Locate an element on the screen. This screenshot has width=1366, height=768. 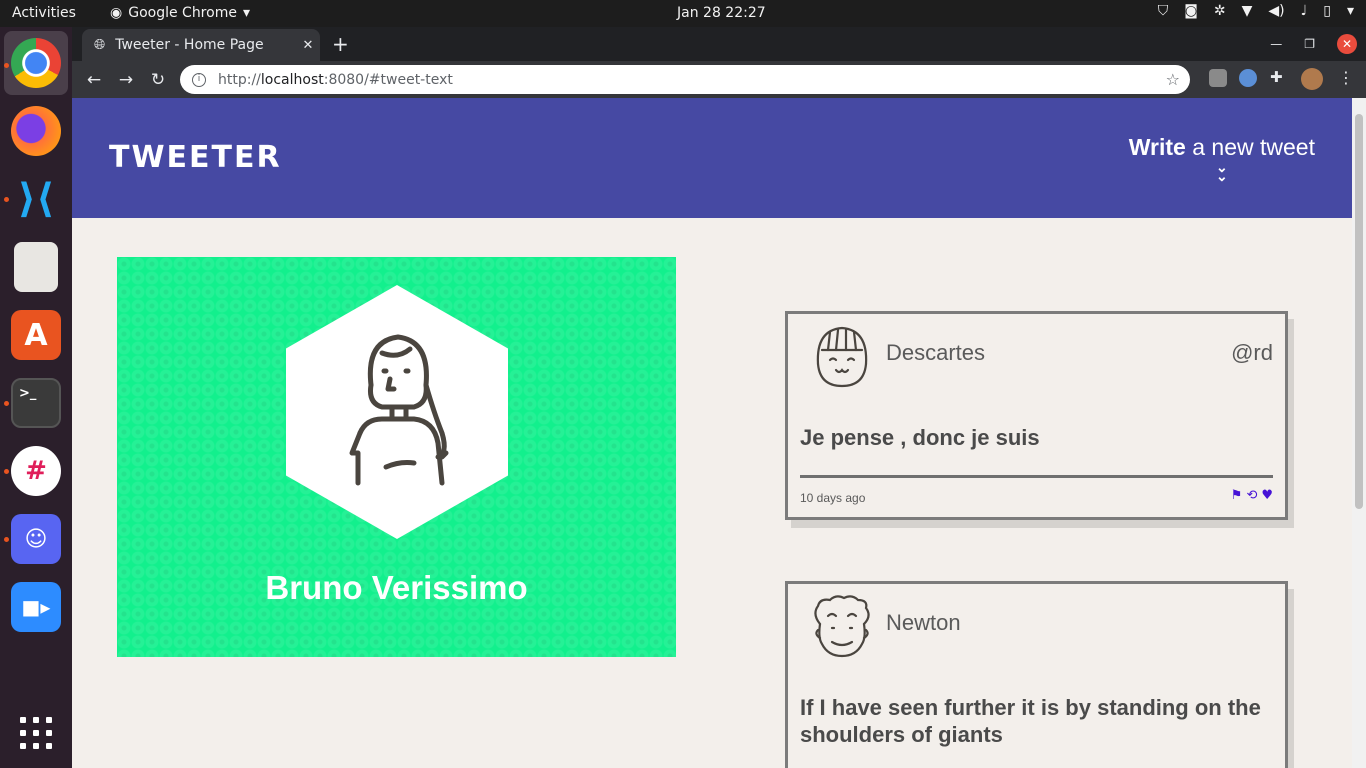
mic-icon: ♩ is located at coordinates (1304, 11).